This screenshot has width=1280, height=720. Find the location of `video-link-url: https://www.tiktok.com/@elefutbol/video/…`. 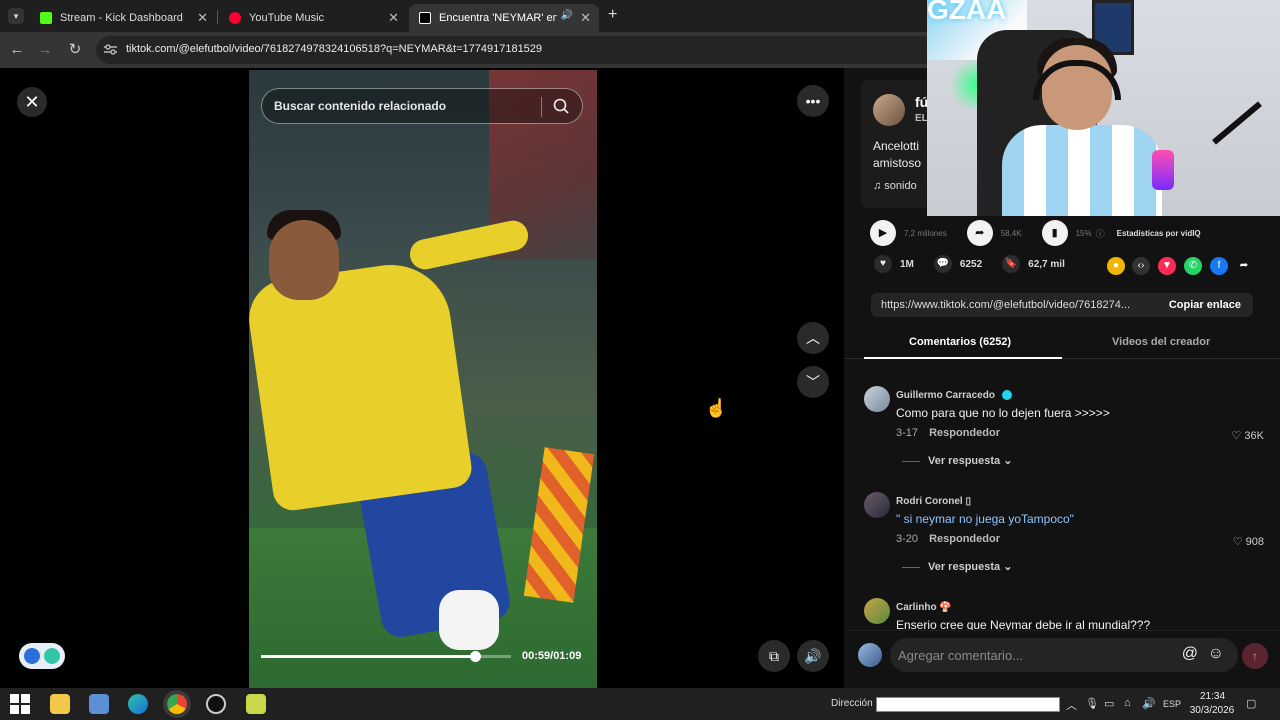

video-link-url: https://www.tiktok.com/@elefutbol/video/… is located at coordinates (1016, 305).